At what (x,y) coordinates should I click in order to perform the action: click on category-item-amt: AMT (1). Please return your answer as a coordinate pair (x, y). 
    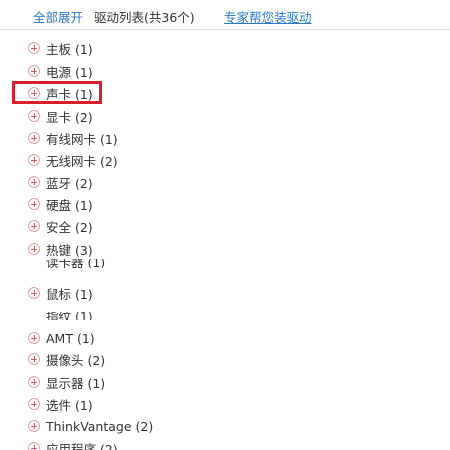
    Looking at the image, I should click on (61, 338).